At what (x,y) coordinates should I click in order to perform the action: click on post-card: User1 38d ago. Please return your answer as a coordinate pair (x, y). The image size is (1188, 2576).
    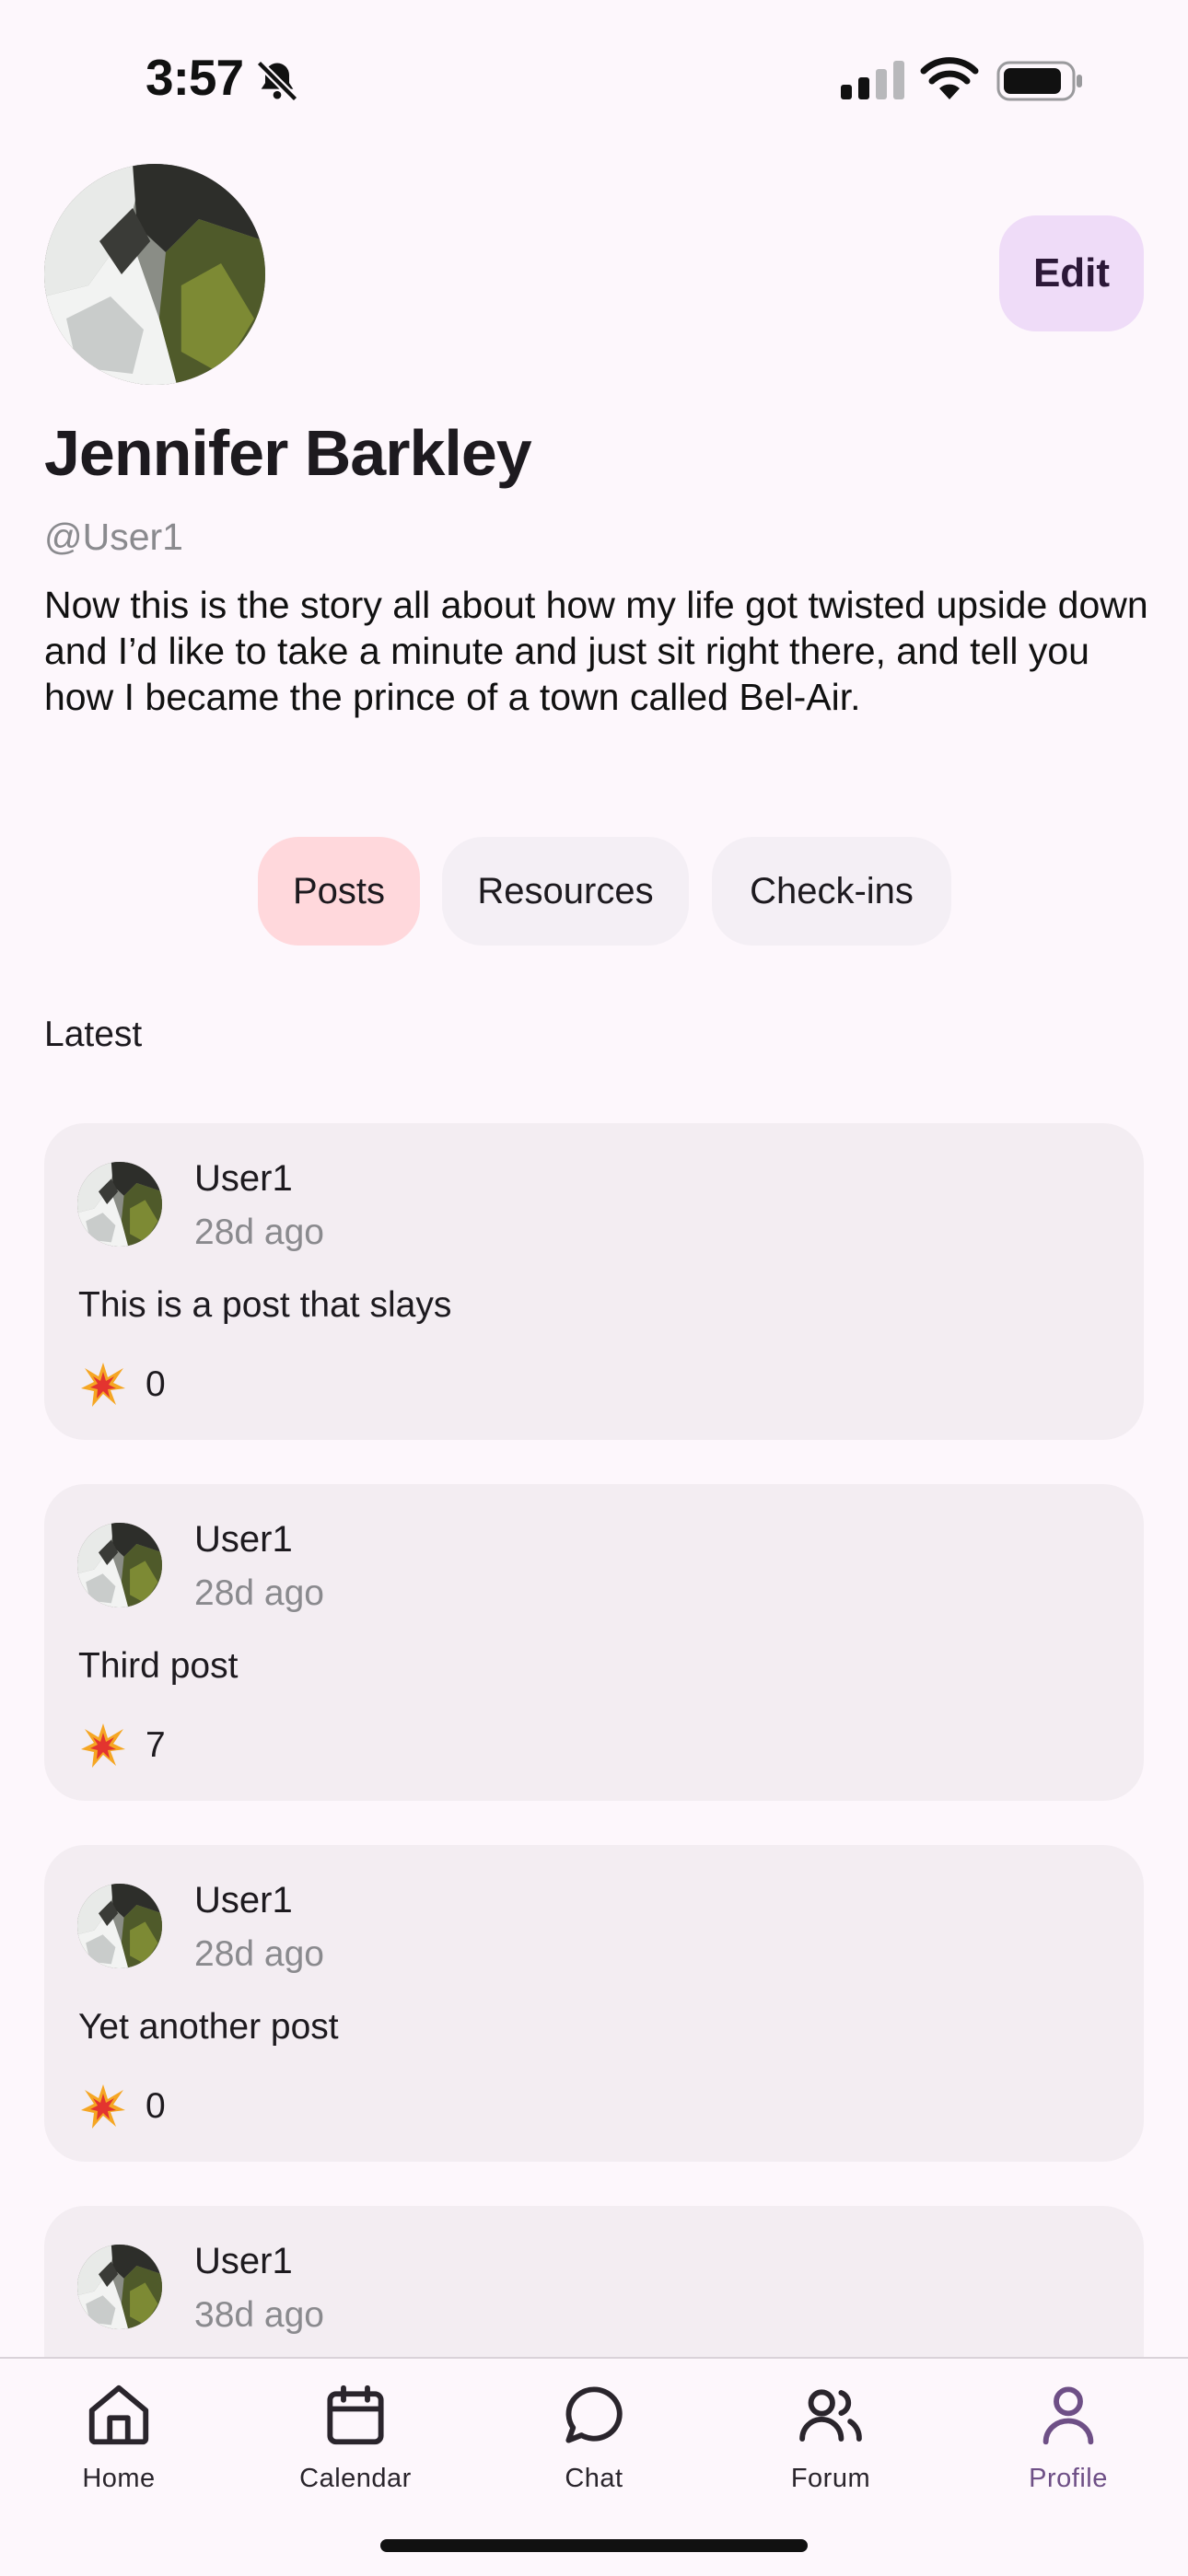
    Looking at the image, I should click on (594, 2281).